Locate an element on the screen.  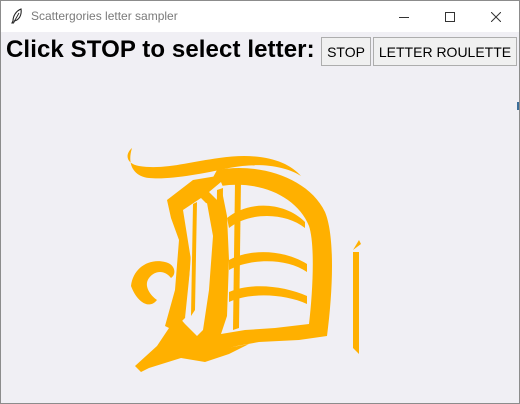
close-icon is located at coordinates (496, 16).